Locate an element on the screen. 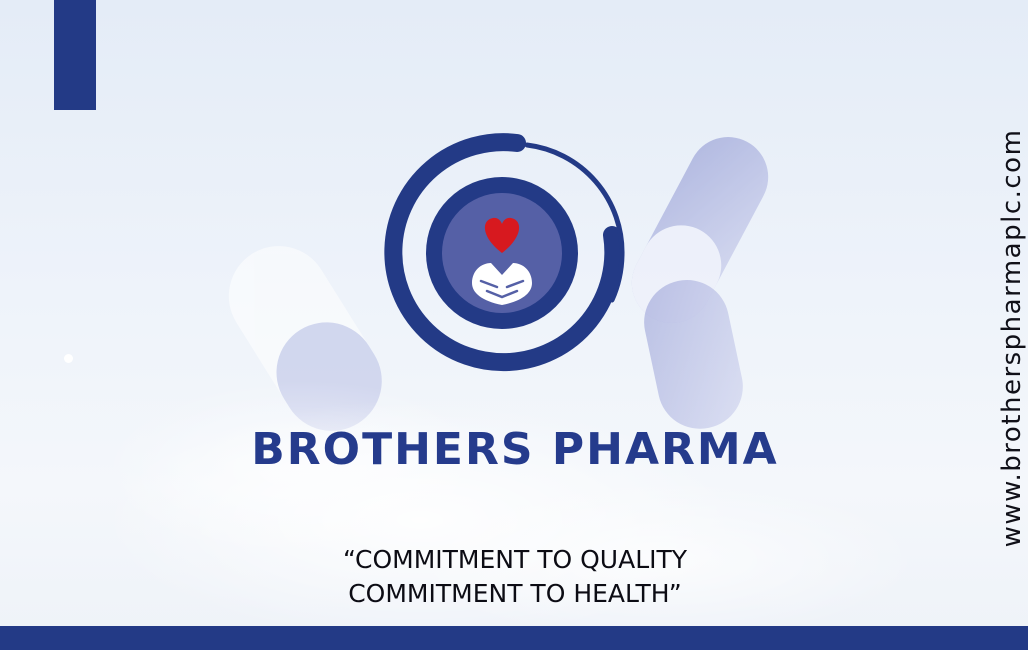 This screenshot has width=1028, height=650. decorative-dot is located at coordinates (68, 358).